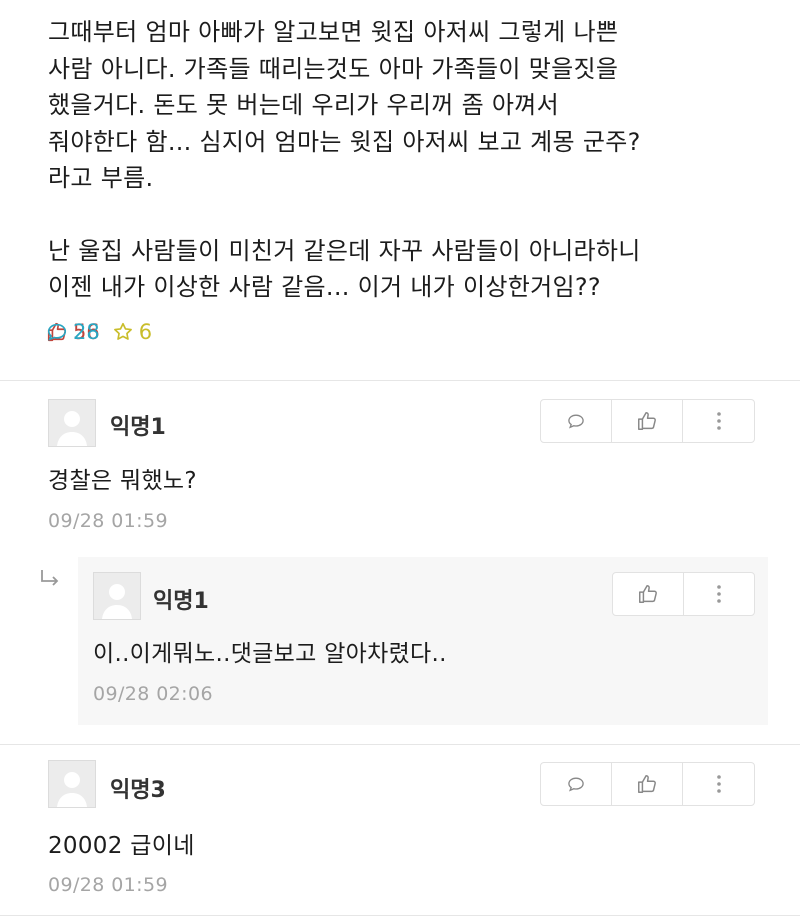  What do you see at coordinates (138, 427) in the screenshot?
I see `comment-author: 익명1` at bounding box center [138, 427].